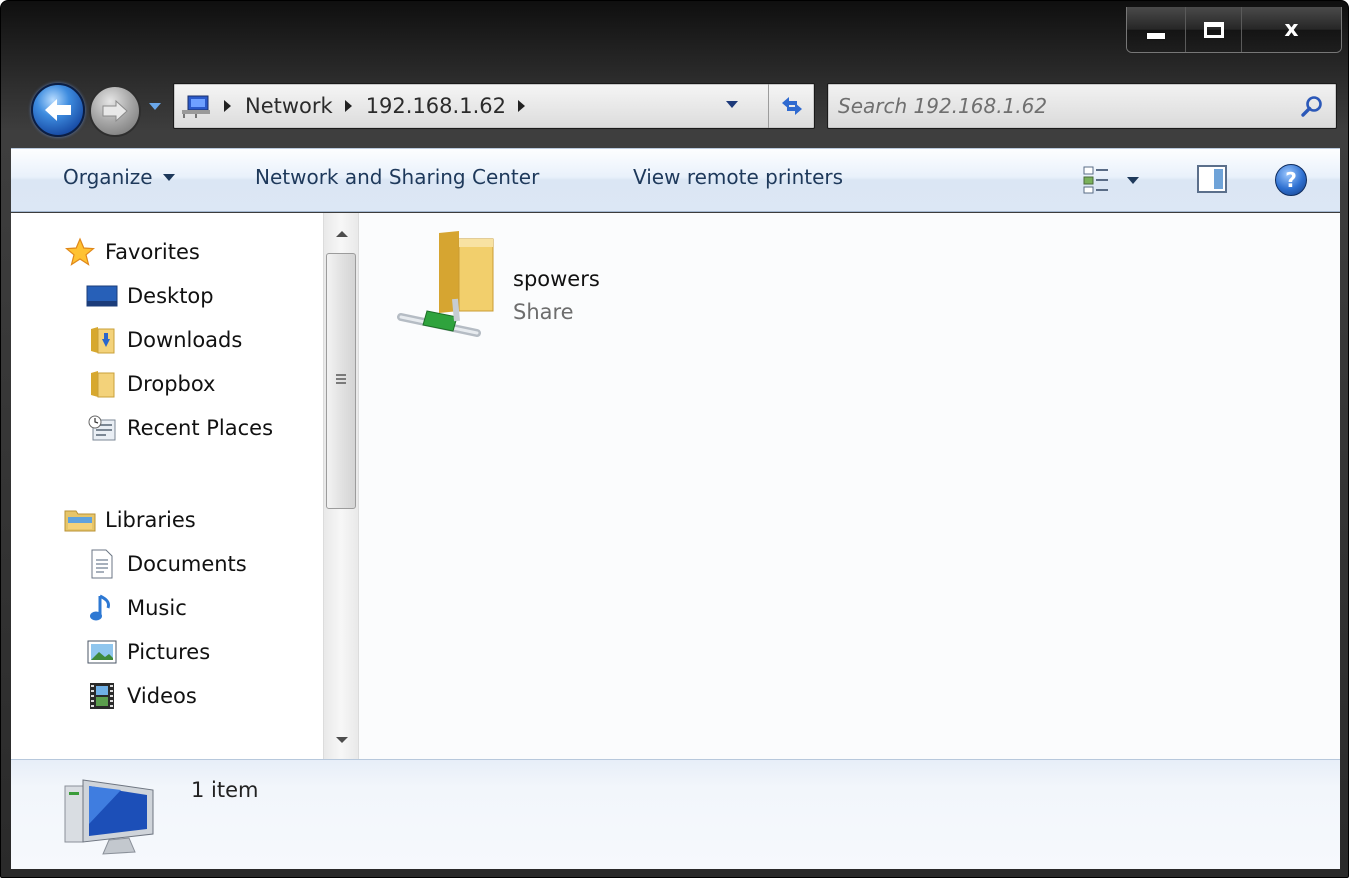  Describe the element at coordinates (102, 428) in the screenshot. I see `recent-places-icon` at that location.